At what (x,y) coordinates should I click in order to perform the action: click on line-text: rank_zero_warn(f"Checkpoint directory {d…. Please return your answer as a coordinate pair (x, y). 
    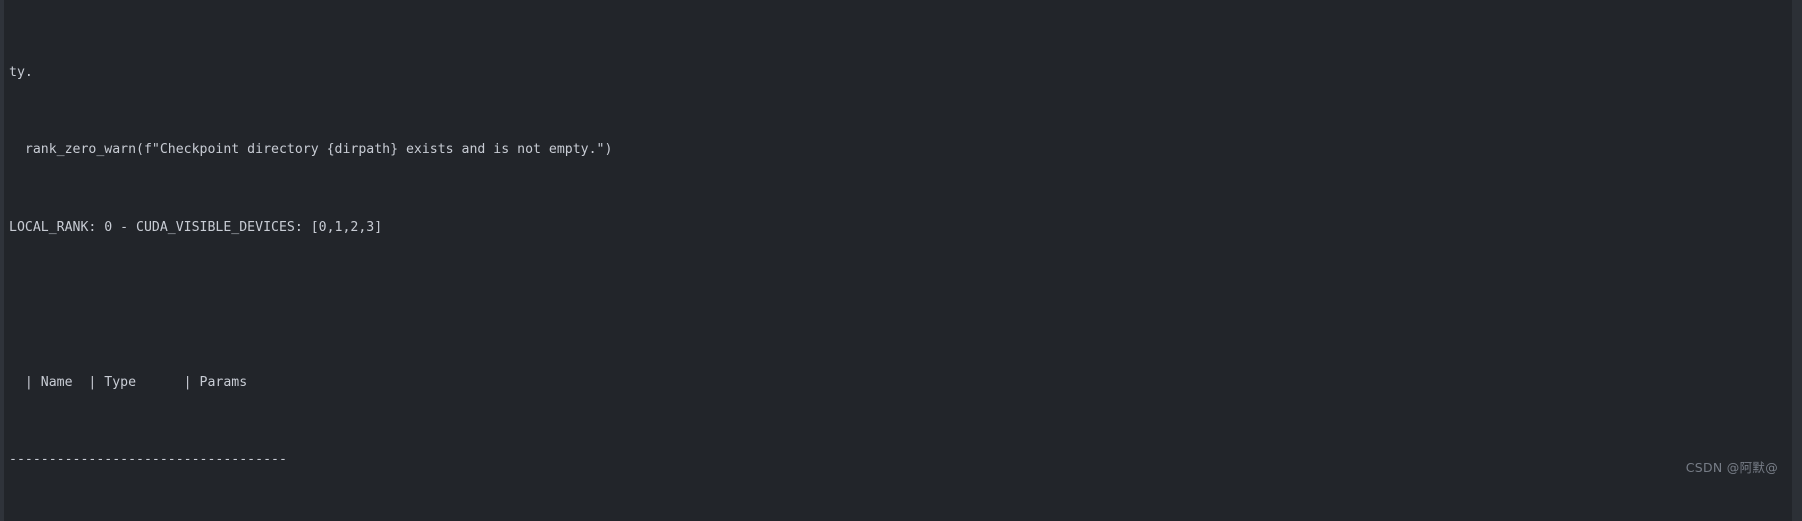
    Looking at the image, I should click on (311, 150).